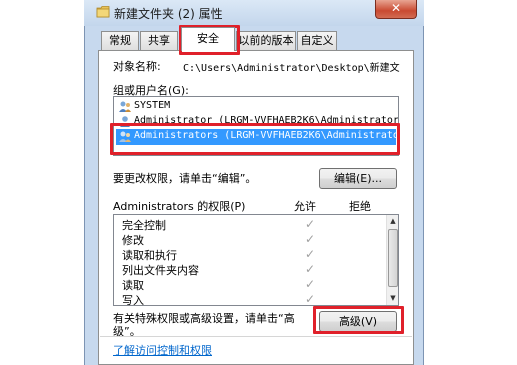 This screenshot has width=517, height=365. Describe the element at coordinates (103, 12) in the screenshot. I see `folder-icon` at that location.